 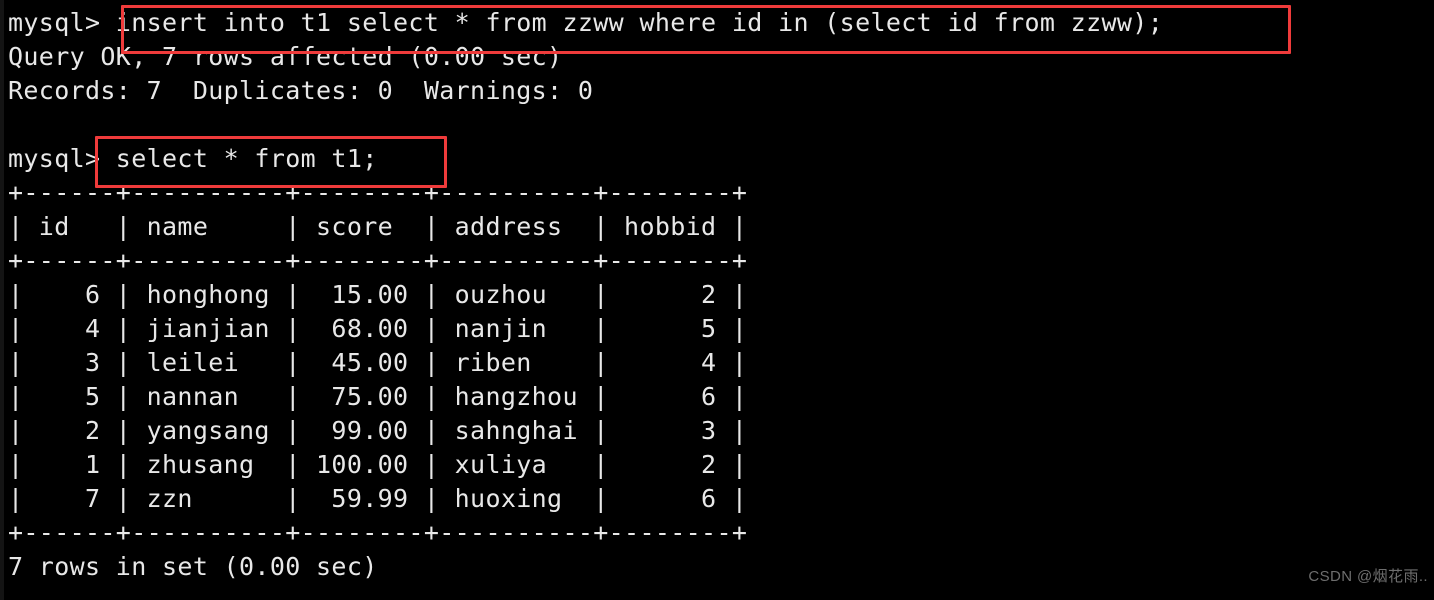 I want to click on table-row: | 4 | jianjian | 68.00 | nanjin | 5 |, so click(x=378, y=328).